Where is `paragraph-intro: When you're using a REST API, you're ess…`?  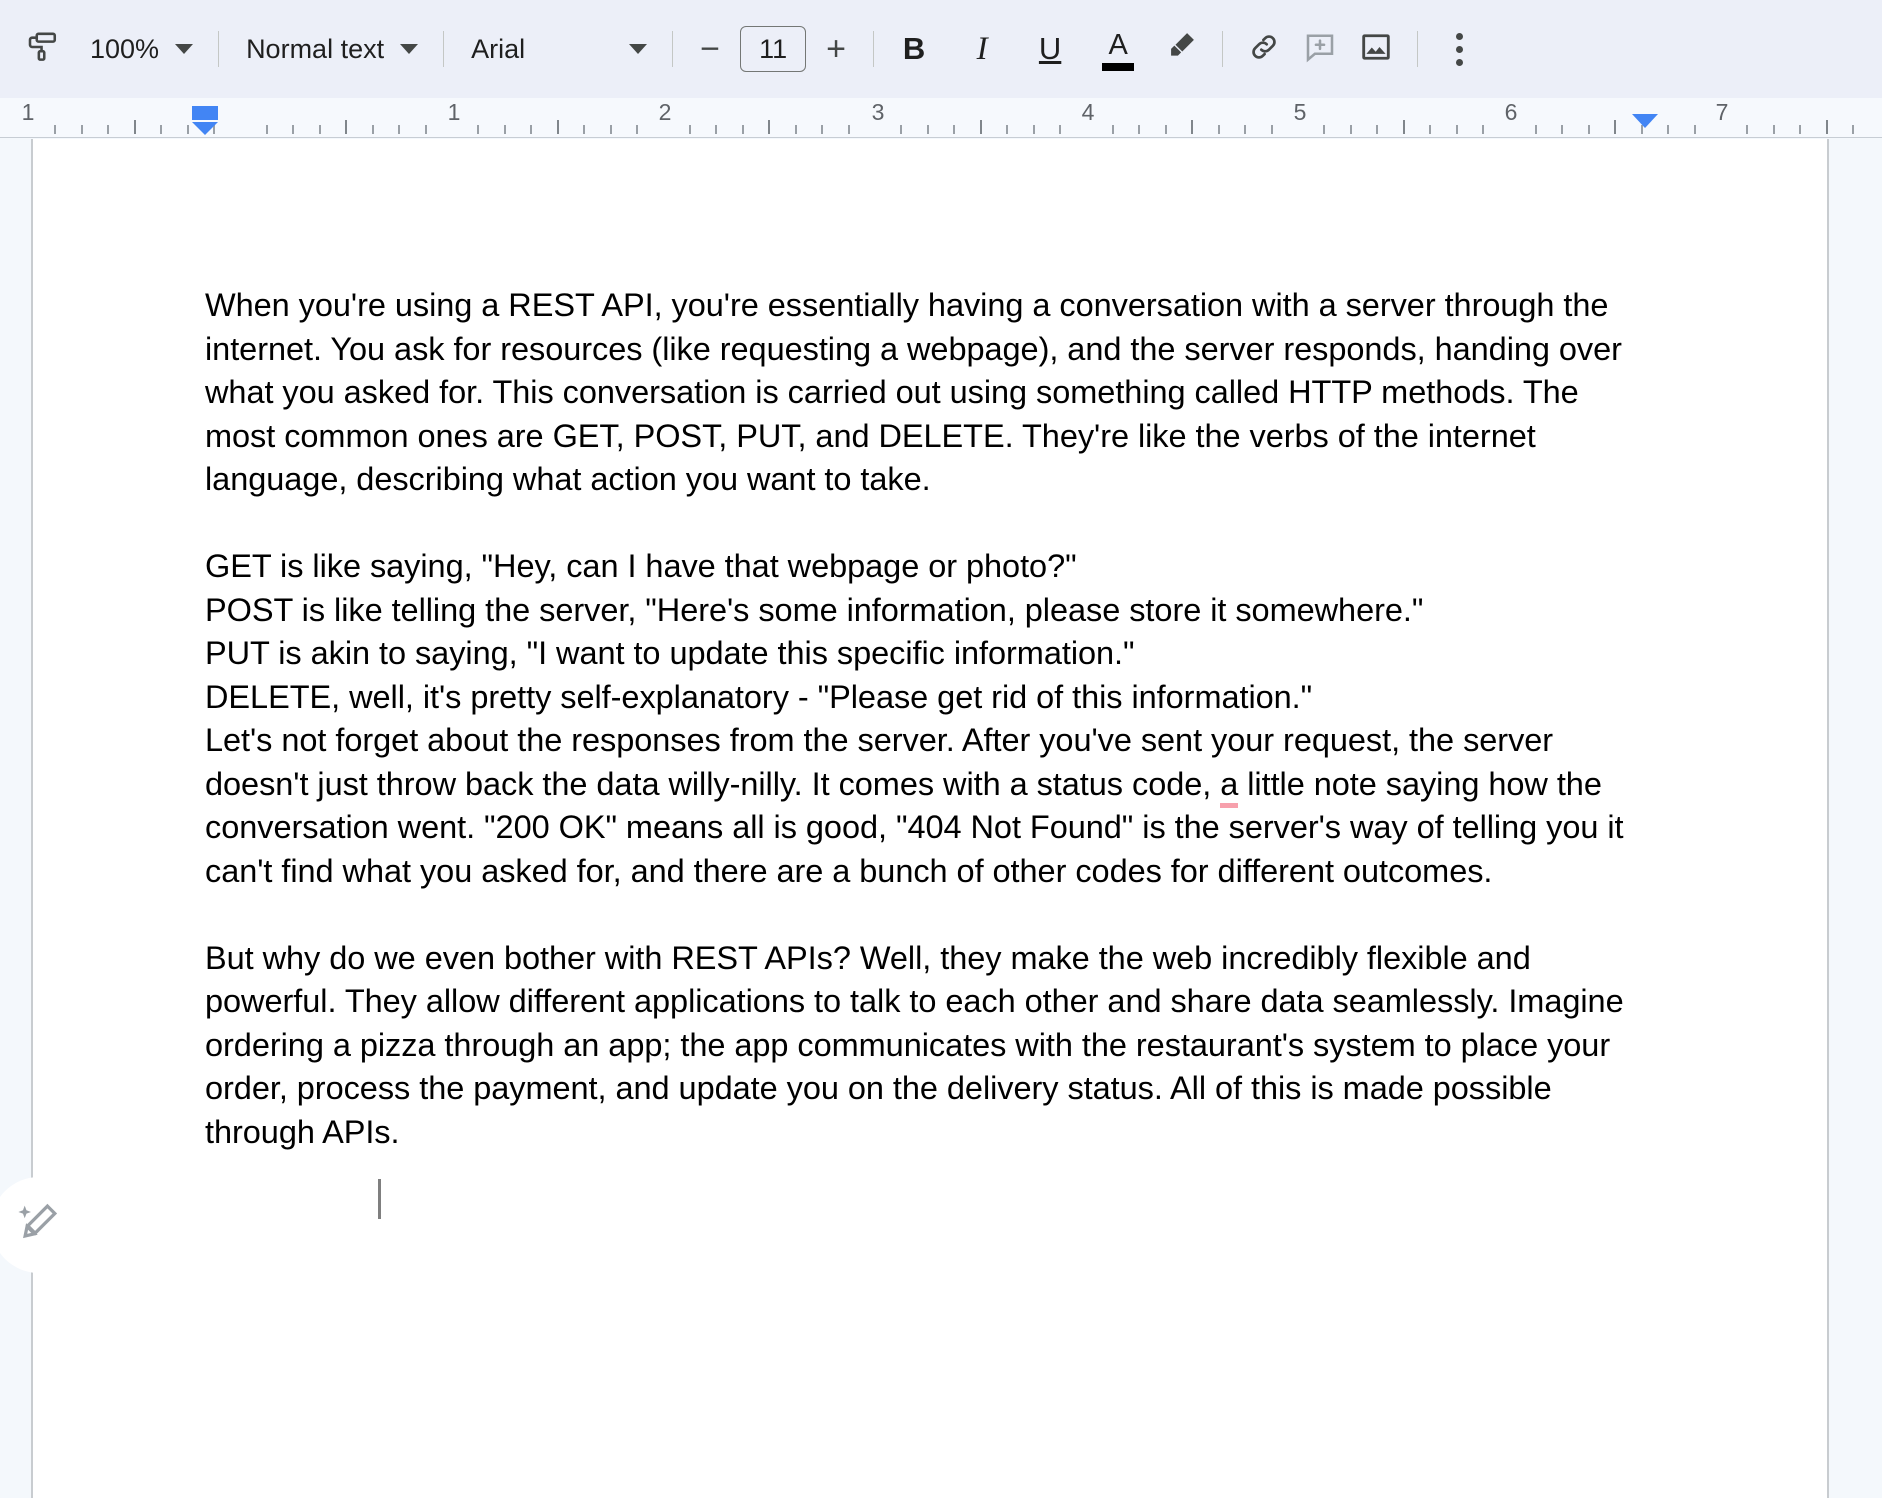 paragraph-intro: When you're using a REST API, you're ess… is located at coordinates (918, 392).